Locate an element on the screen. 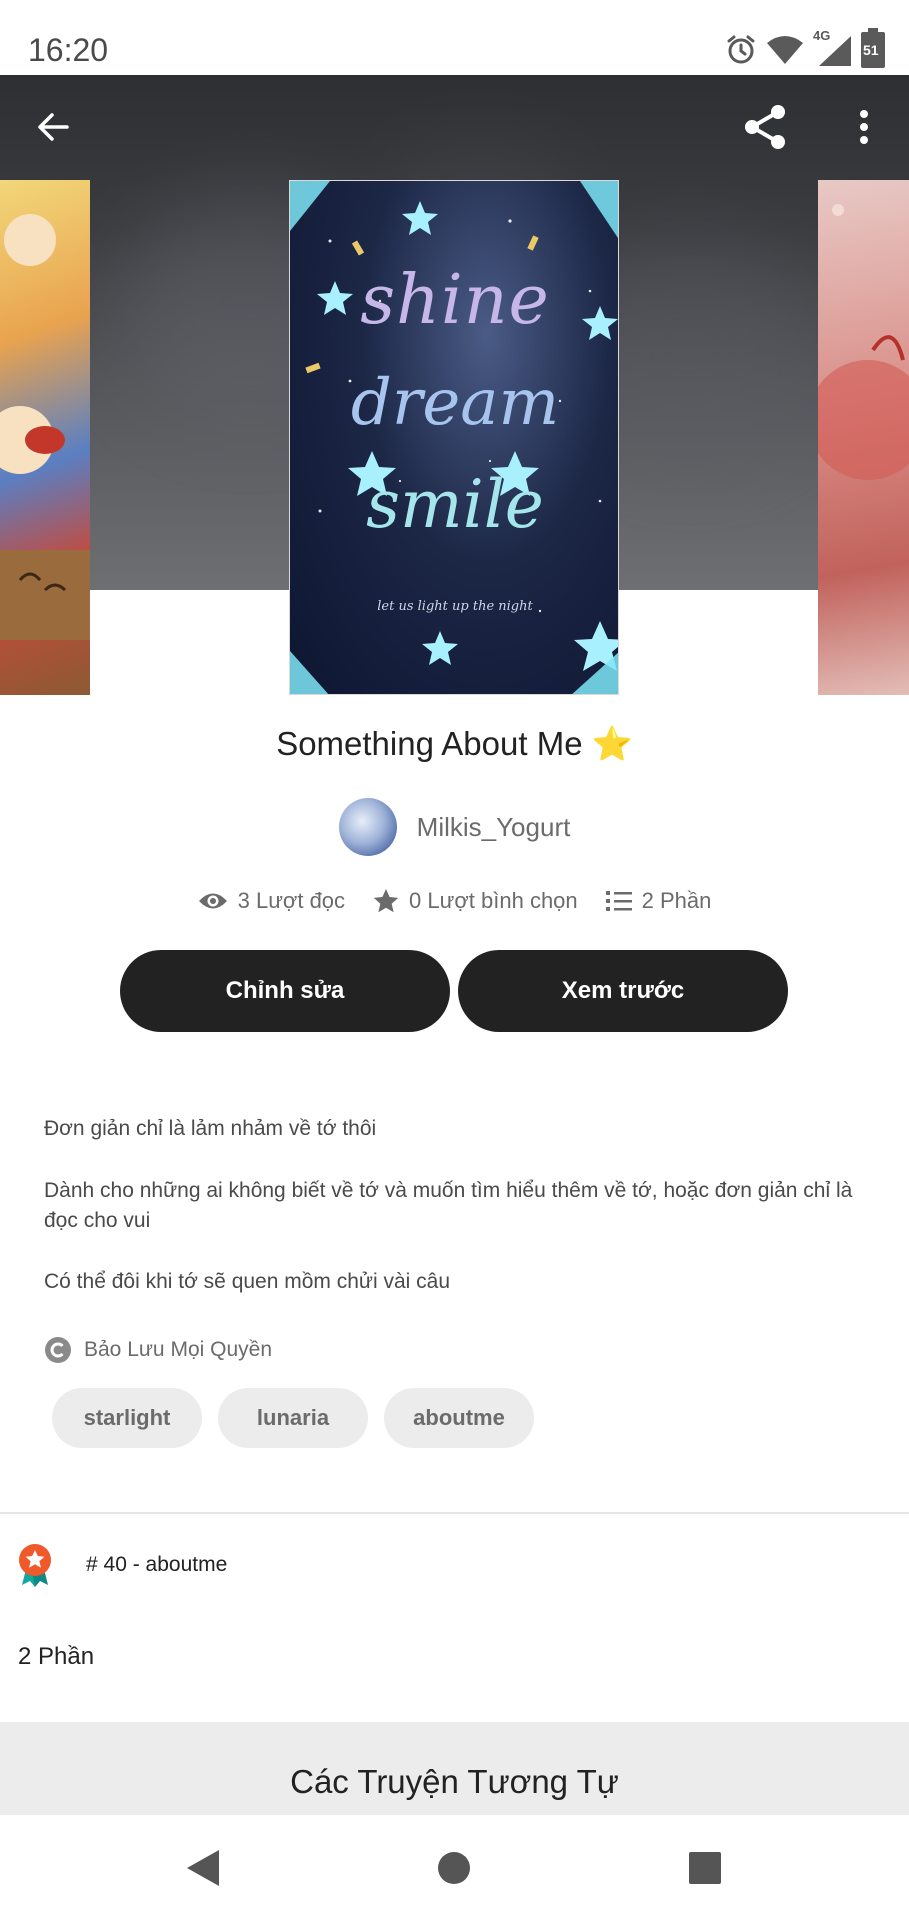  reads-count: 3 Lượt đọc is located at coordinates (291, 900).